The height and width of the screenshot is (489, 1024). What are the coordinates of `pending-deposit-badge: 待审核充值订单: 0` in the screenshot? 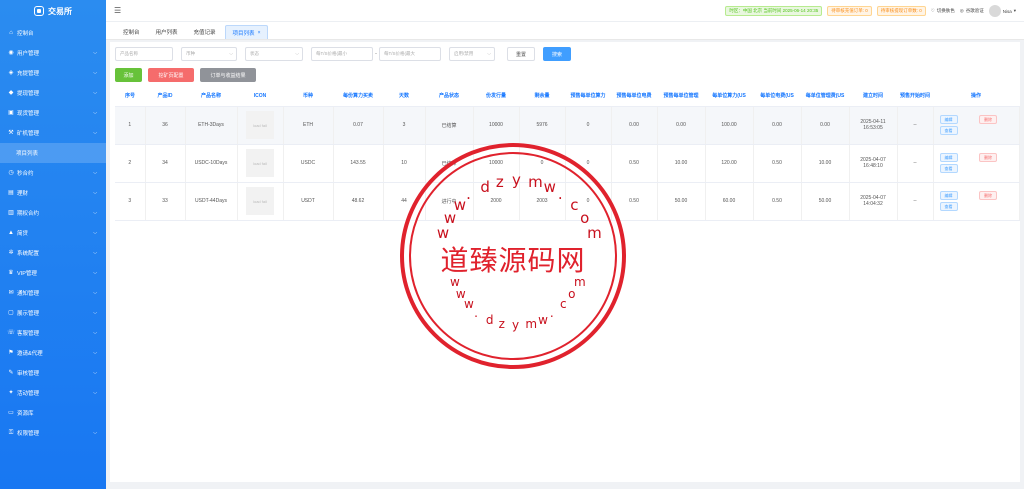 It's located at (849, 11).